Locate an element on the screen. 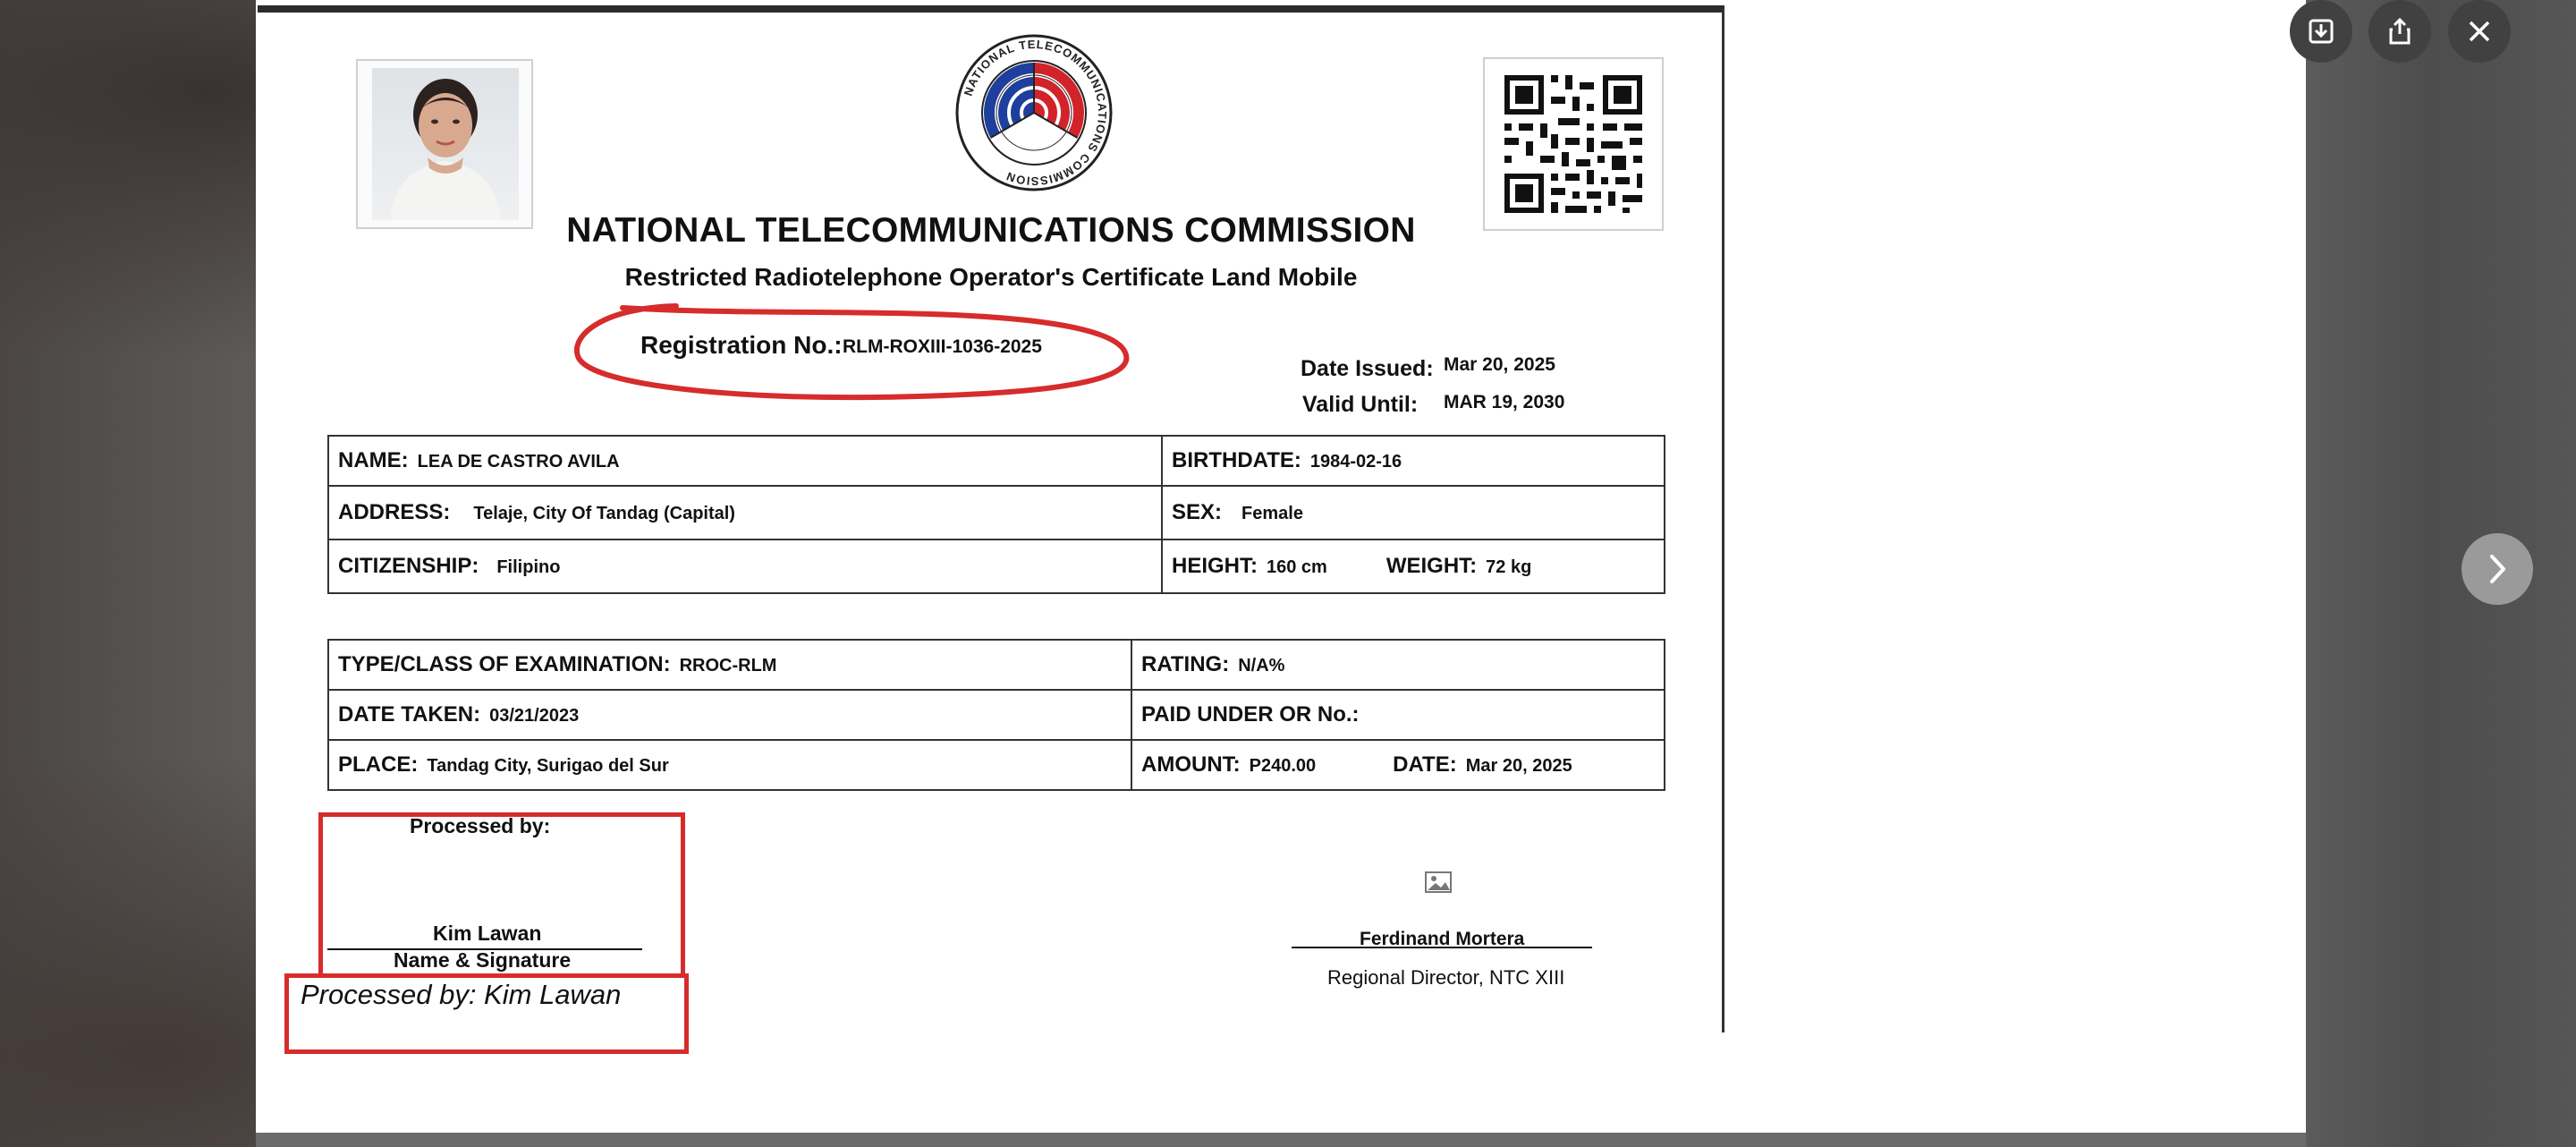 Image resolution: width=2576 pixels, height=1147 pixels. save-icon is located at coordinates (2321, 31).